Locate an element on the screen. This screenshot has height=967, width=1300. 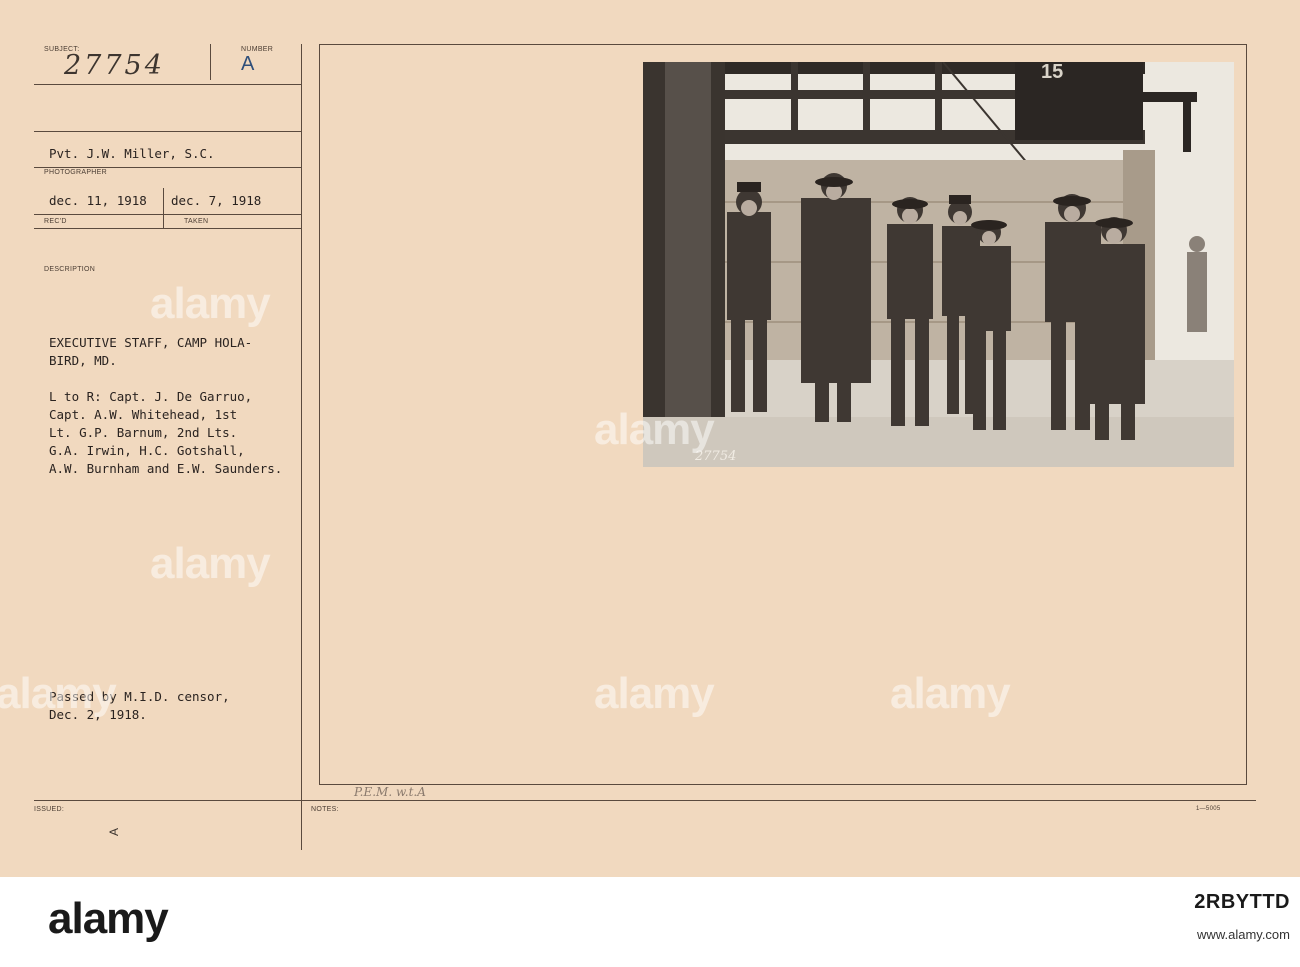
footer-url: www.alamy.com is located at coordinates (1243, 934).